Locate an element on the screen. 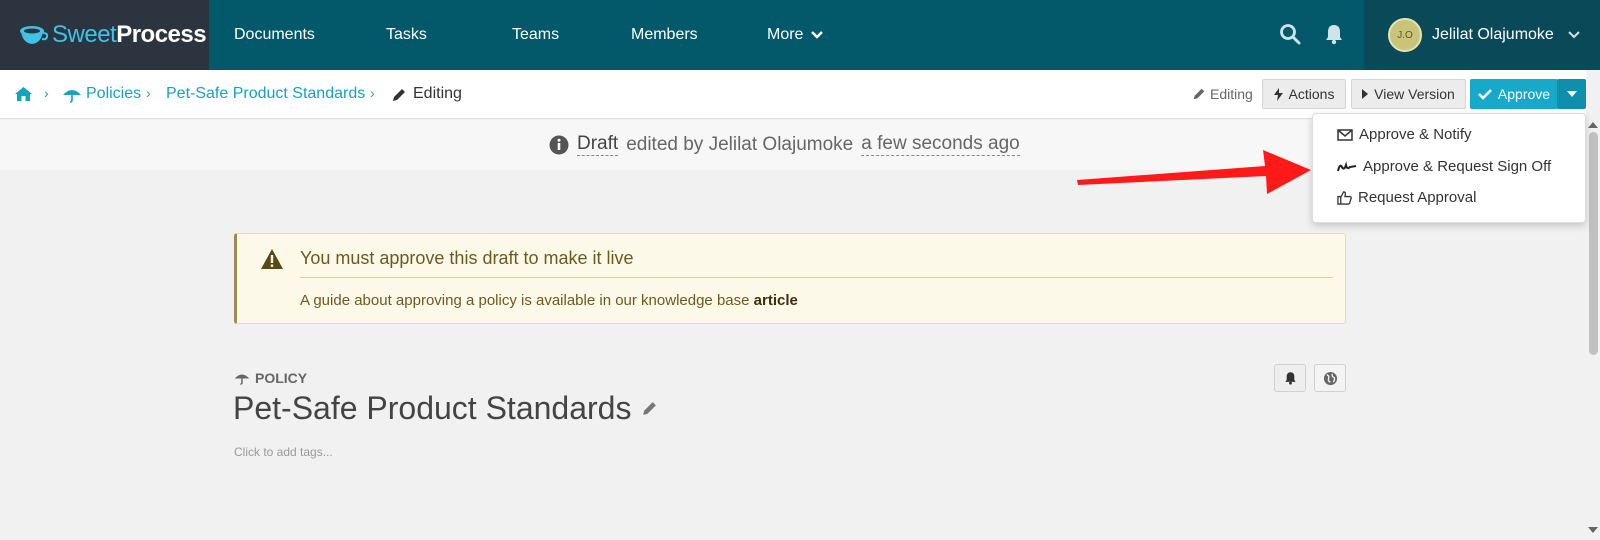 The image size is (1600, 540). warning-divider is located at coordinates (816, 277).